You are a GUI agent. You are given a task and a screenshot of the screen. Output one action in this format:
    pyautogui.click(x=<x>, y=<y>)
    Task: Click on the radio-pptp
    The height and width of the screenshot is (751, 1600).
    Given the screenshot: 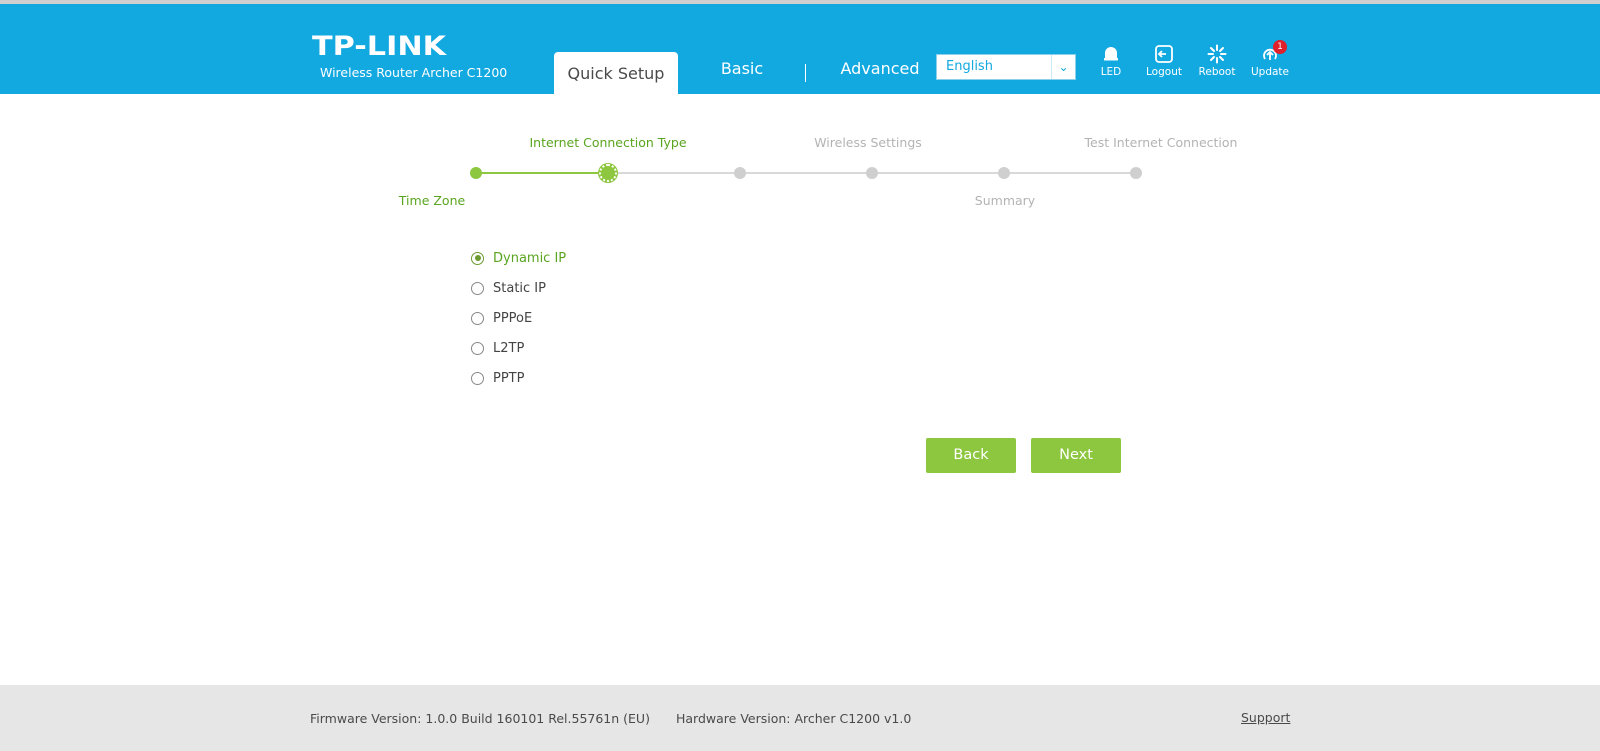 What is the action you would take?
    pyautogui.click(x=477, y=378)
    